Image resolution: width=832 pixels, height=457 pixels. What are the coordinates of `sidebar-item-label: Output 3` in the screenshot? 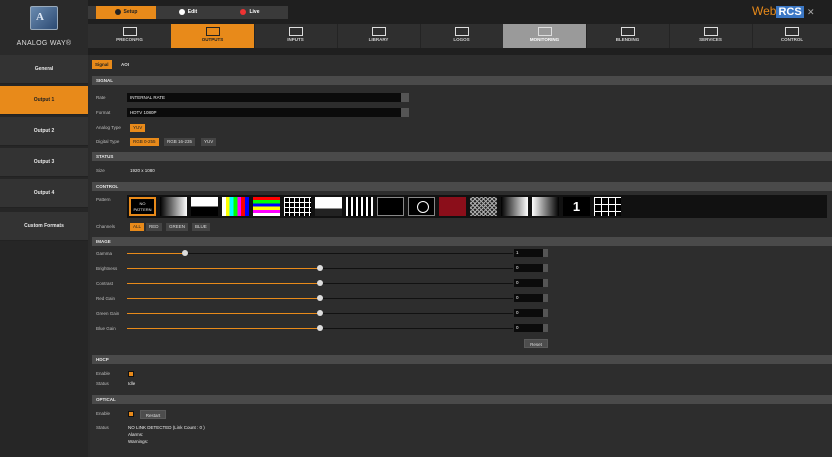 It's located at (44, 162).